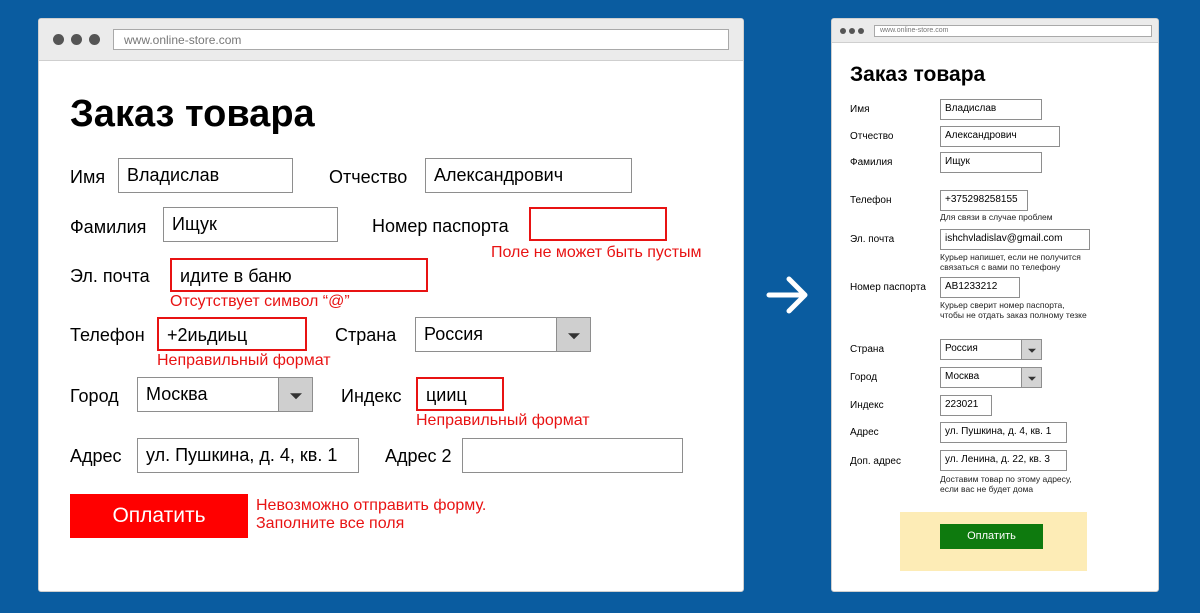 The width and height of the screenshot is (1200, 613). I want to click on address2-label: Адрес 2, so click(418, 456).